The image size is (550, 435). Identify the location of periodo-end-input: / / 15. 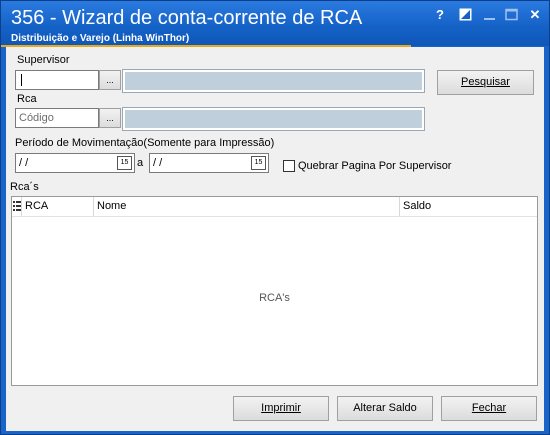
(209, 163).